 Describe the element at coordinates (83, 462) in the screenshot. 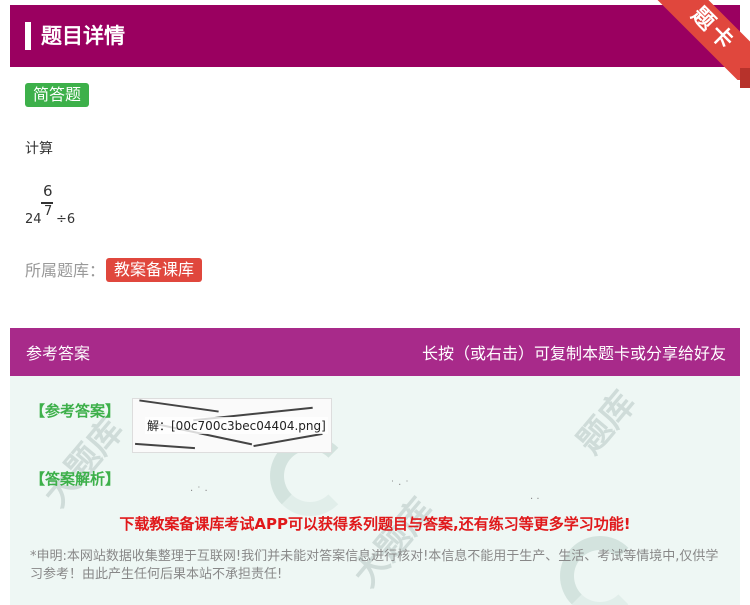

I see `watermark-text: 大题库` at that location.